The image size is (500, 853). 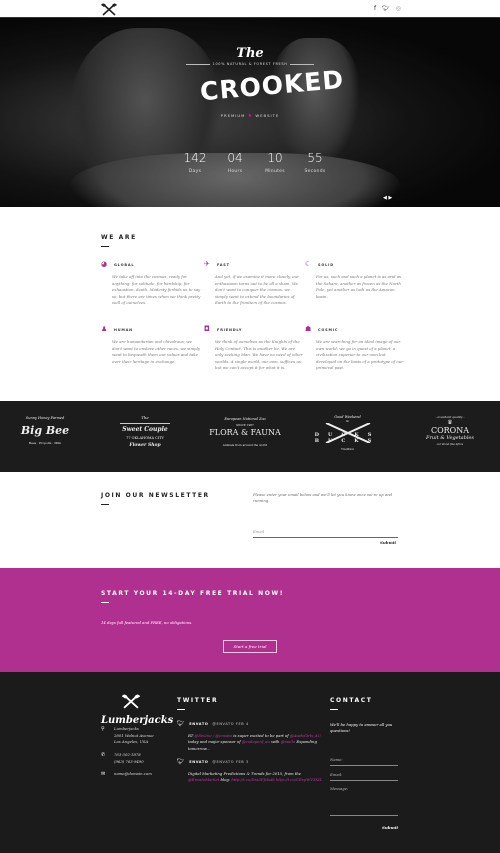 What do you see at coordinates (195, 158) in the screenshot?
I see `countdown-value: 142` at bounding box center [195, 158].